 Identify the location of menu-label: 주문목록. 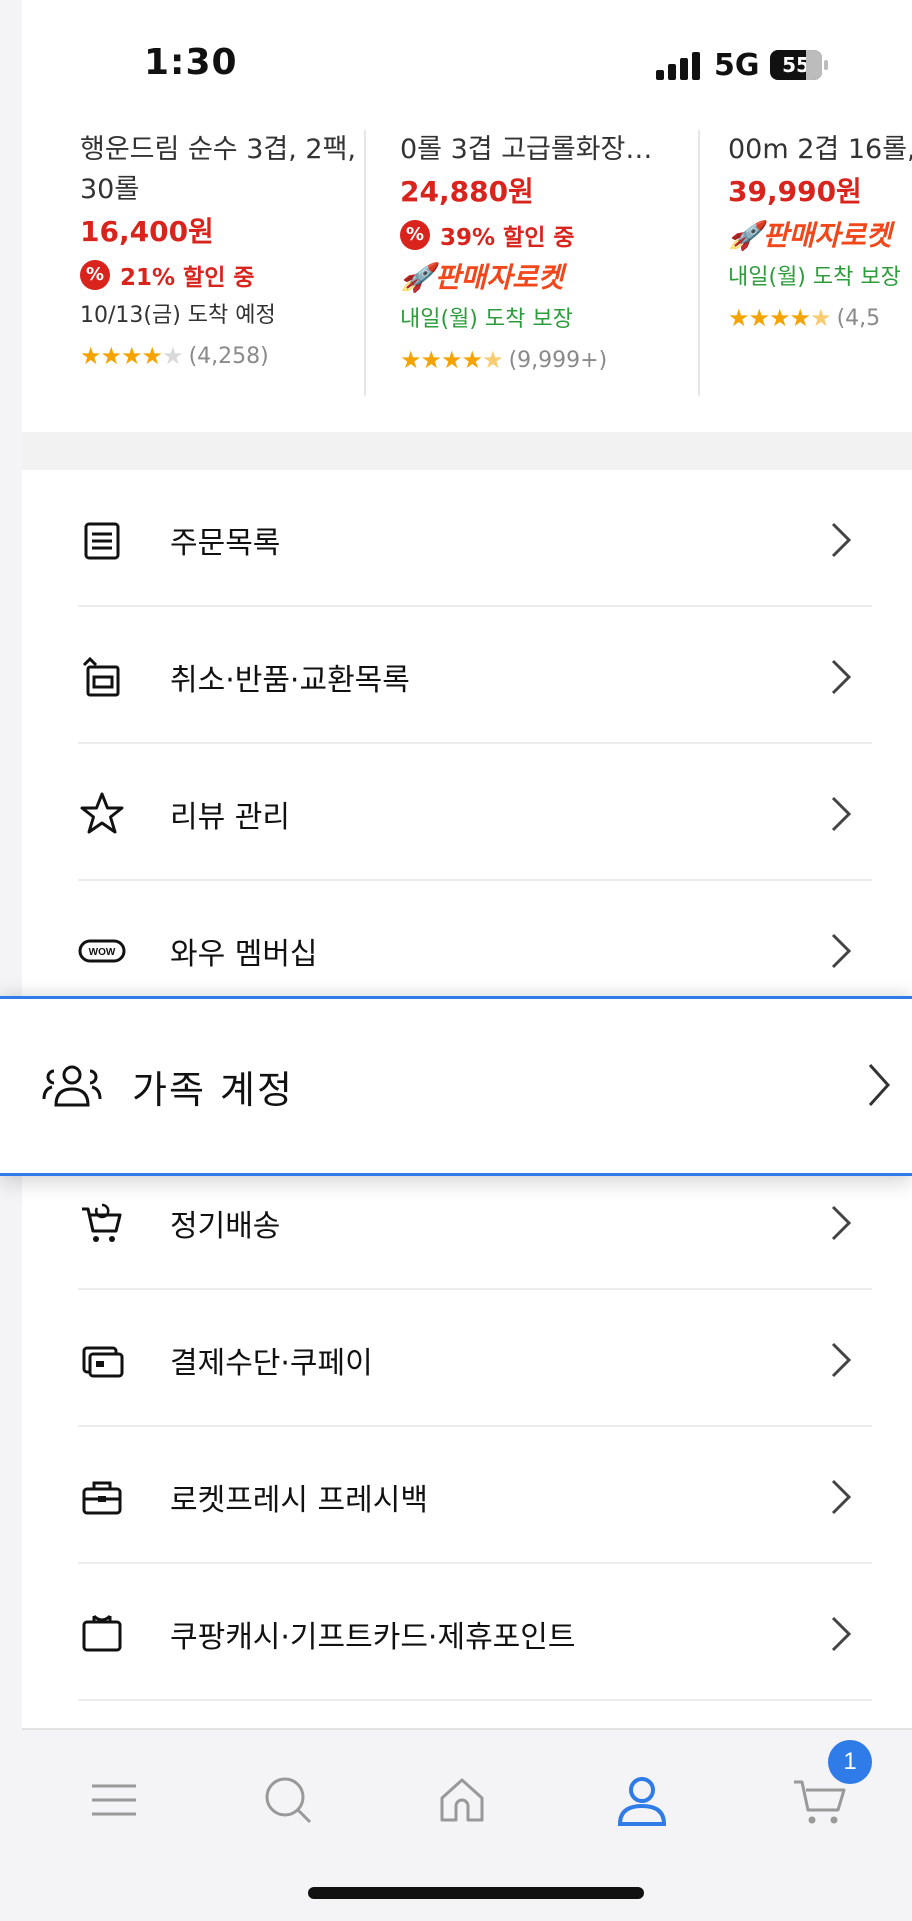
(225, 543).